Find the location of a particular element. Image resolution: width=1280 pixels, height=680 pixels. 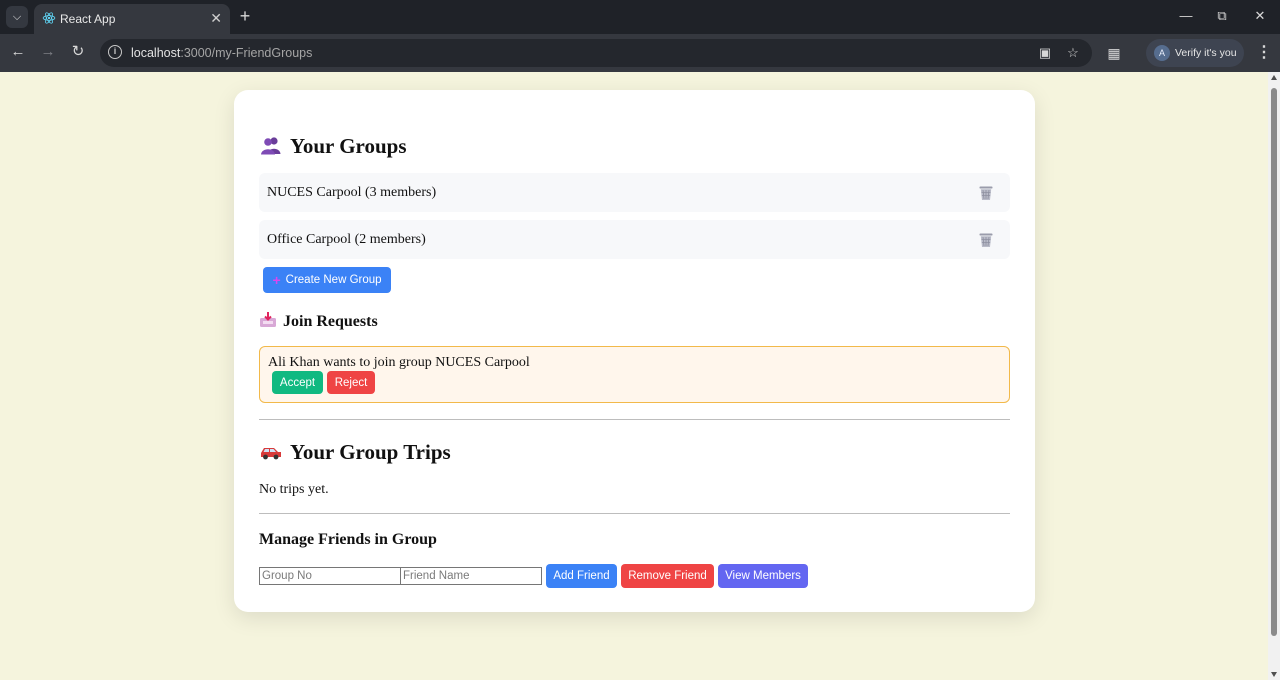

address-bar: i localhost:3000/my-FriendGroups ▣ ☆ is located at coordinates (596, 53).